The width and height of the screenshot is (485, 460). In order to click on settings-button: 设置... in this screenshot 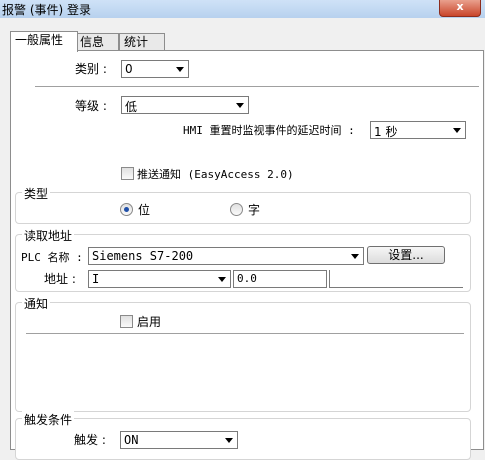, I will do `click(406, 255)`.